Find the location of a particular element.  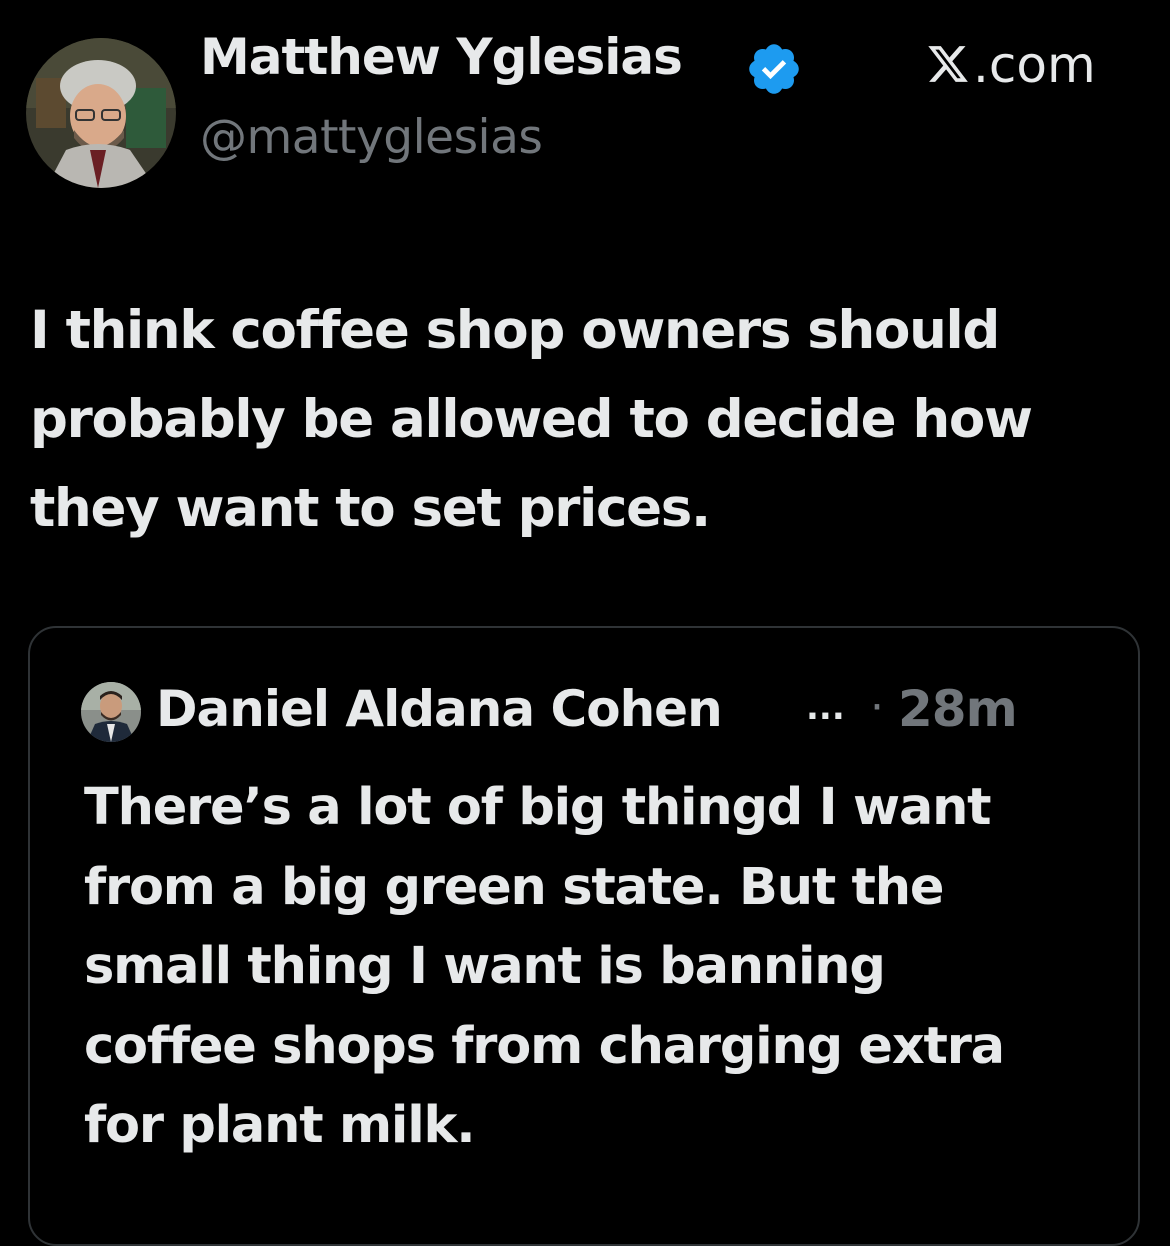

quoted-text-line: small thing I want is banning is located at coordinates (485, 966).